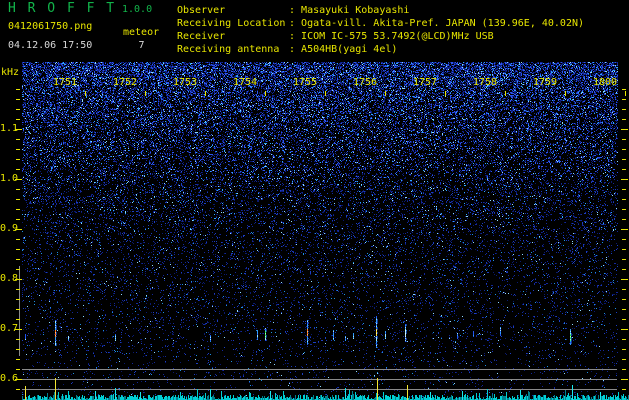 Image resolution: width=629 pixels, height=400 pixels. What do you see at coordinates (141, 45) in the screenshot?
I see `meteor-count: 7` at bounding box center [141, 45].